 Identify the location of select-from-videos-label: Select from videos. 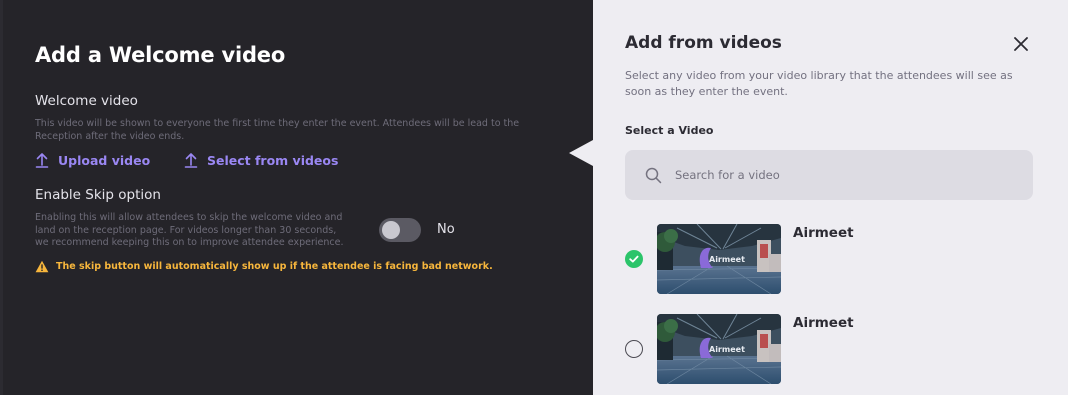
(273, 160).